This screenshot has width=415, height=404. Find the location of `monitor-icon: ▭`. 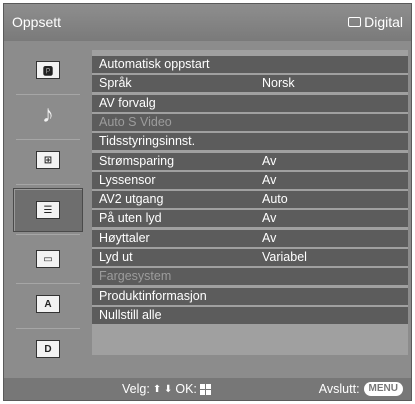

monitor-icon: ▭ is located at coordinates (48, 259).